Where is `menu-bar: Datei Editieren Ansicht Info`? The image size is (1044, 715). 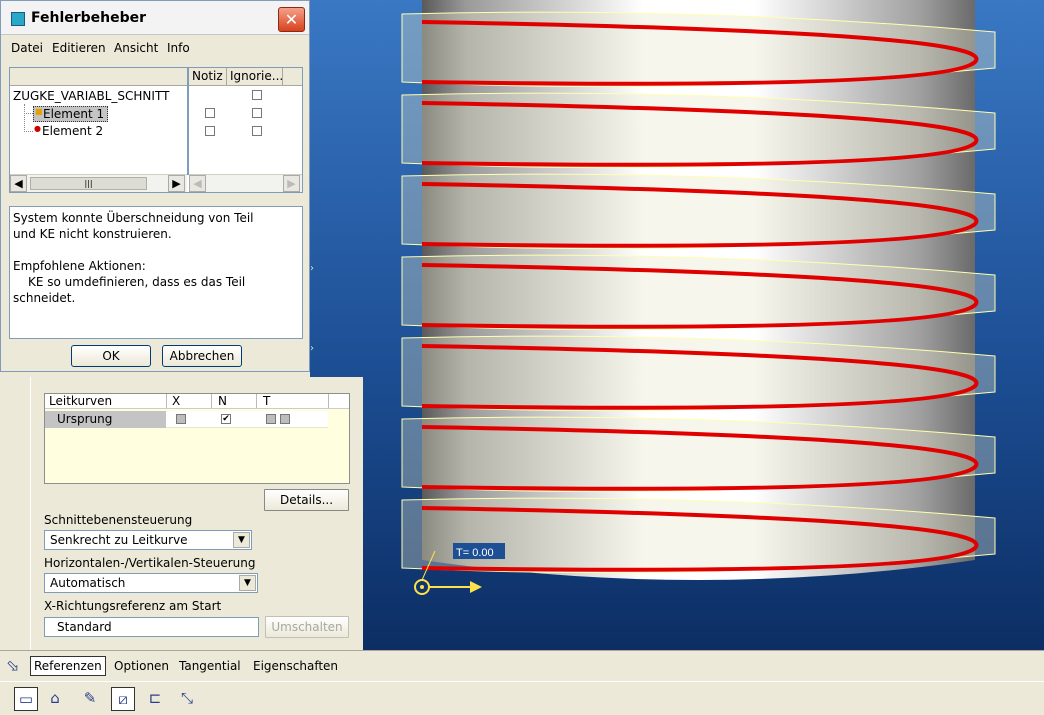 menu-bar: Datei Editieren Ansicht Info is located at coordinates (155, 48).